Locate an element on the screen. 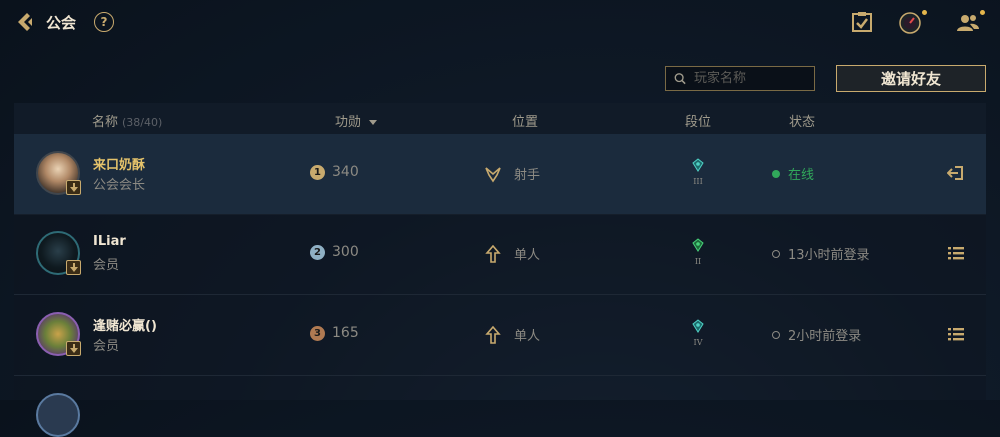 The height and width of the screenshot is (437, 1000). merit-cell: 3 165 is located at coordinates (334, 333).